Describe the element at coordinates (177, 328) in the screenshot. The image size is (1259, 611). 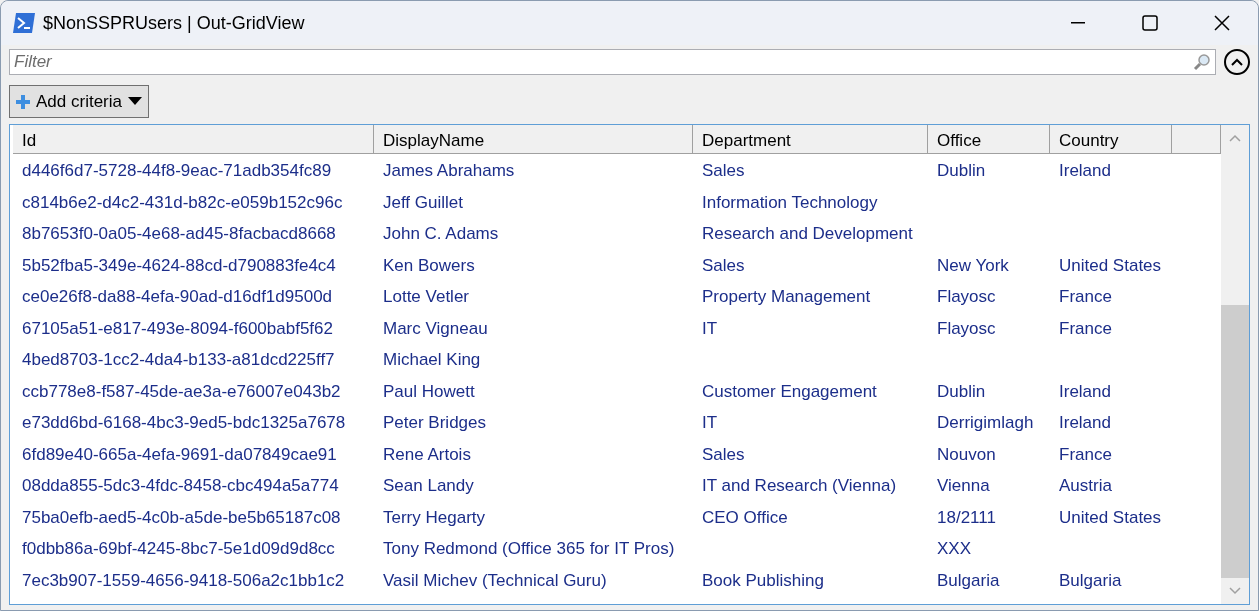
I see `table-cell-text: 67105a51-e817-493e-8094-f600babf5f62` at that location.